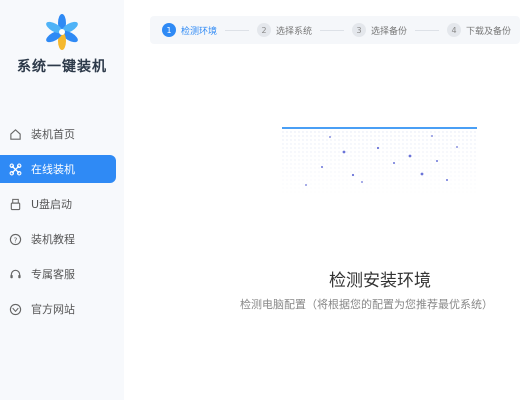 This screenshot has width=520, height=400. I want to click on install-stepper: 1 检测环境 2 选择系统 3 选择备份 4 下载及备份, so click(335, 30).